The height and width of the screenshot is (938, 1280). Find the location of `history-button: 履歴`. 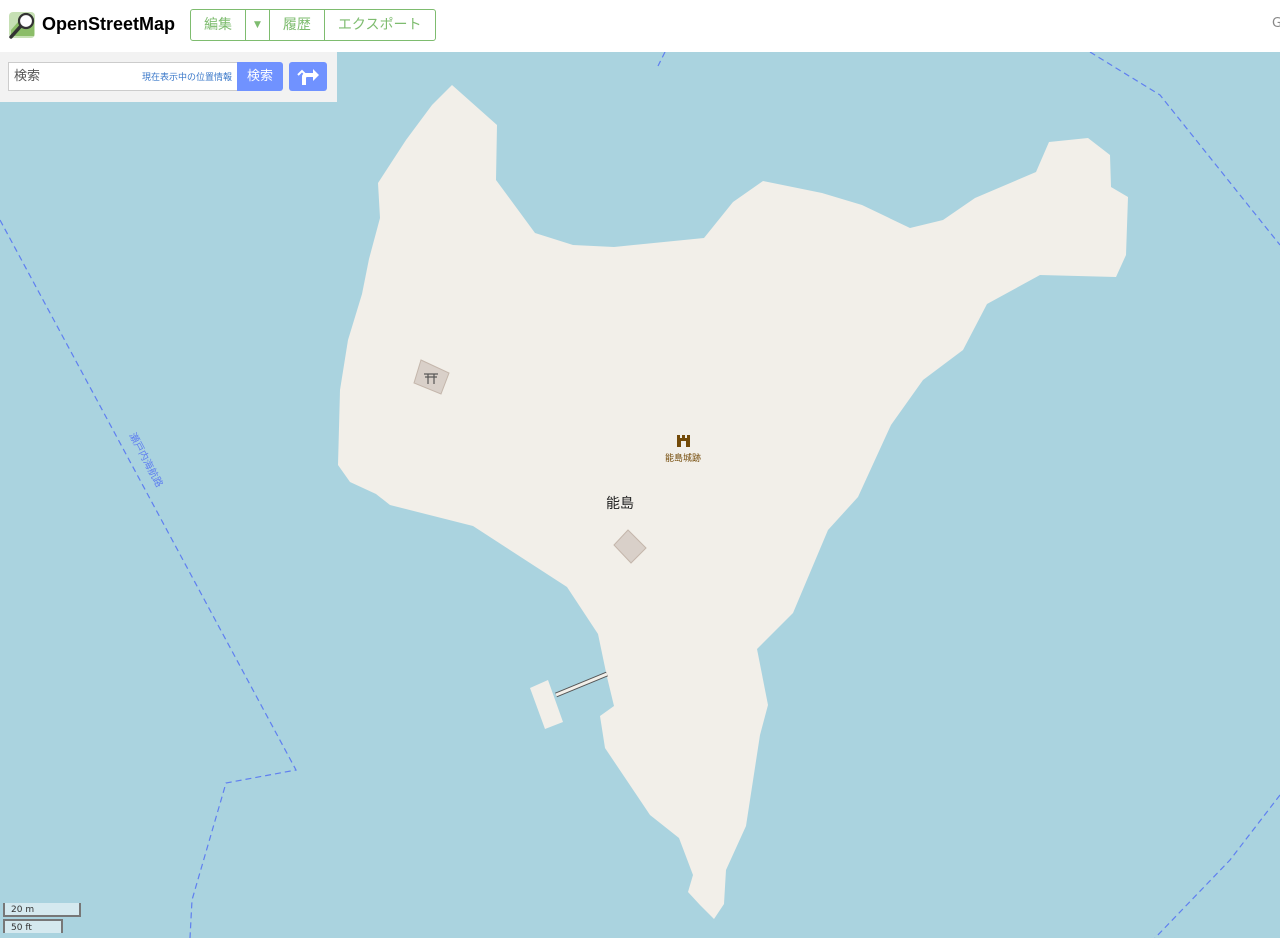

history-button: 履歴 is located at coordinates (297, 25).